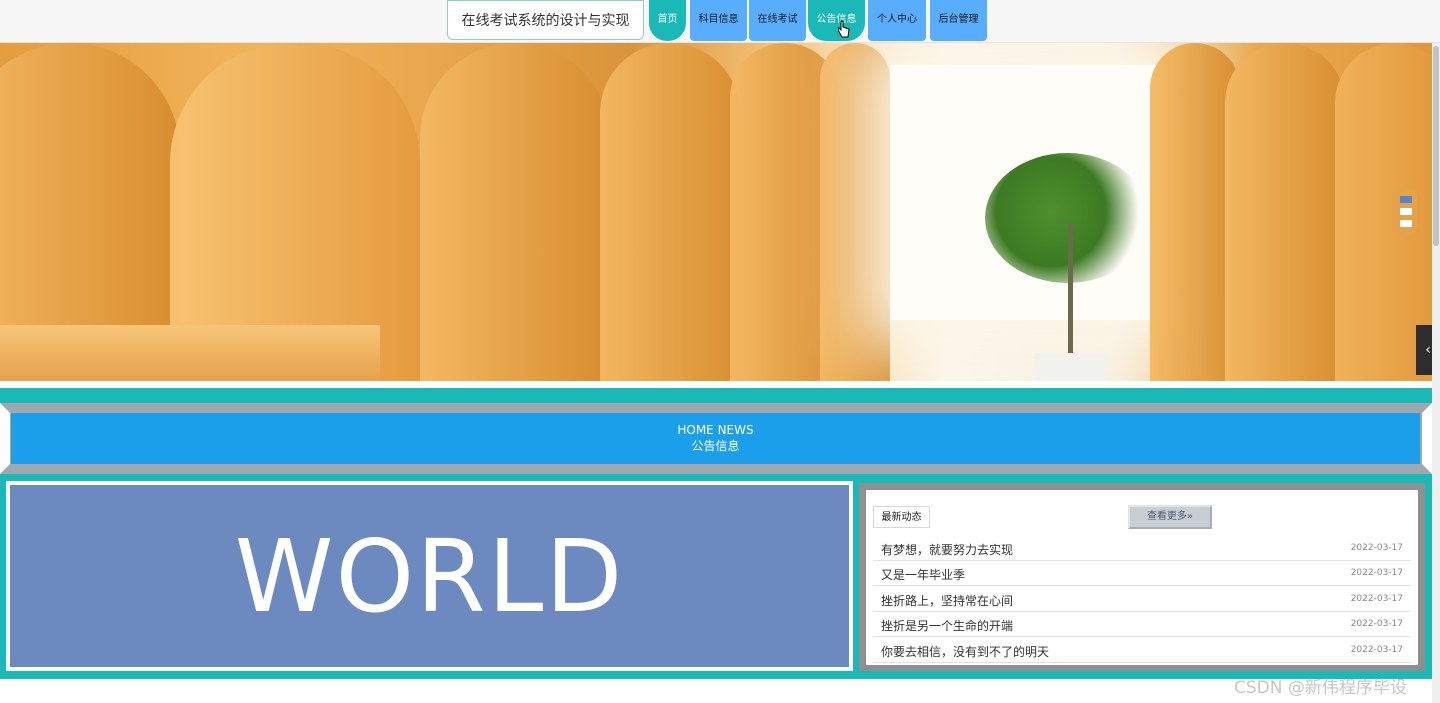 Image resolution: width=1440 pixels, height=703 pixels. What do you see at coordinates (715, 438) in the screenshot?
I see `news-section-header: HOME NEWS 公告信息` at bounding box center [715, 438].